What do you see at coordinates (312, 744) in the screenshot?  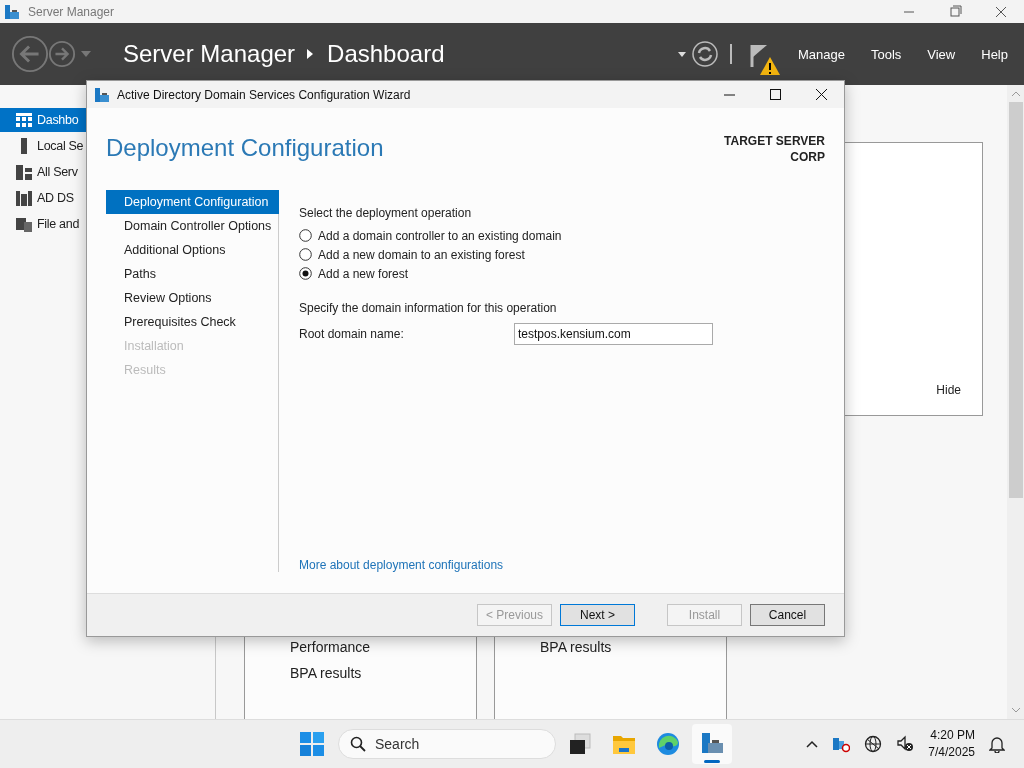 I see `start-icon` at bounding box center [312, 744].